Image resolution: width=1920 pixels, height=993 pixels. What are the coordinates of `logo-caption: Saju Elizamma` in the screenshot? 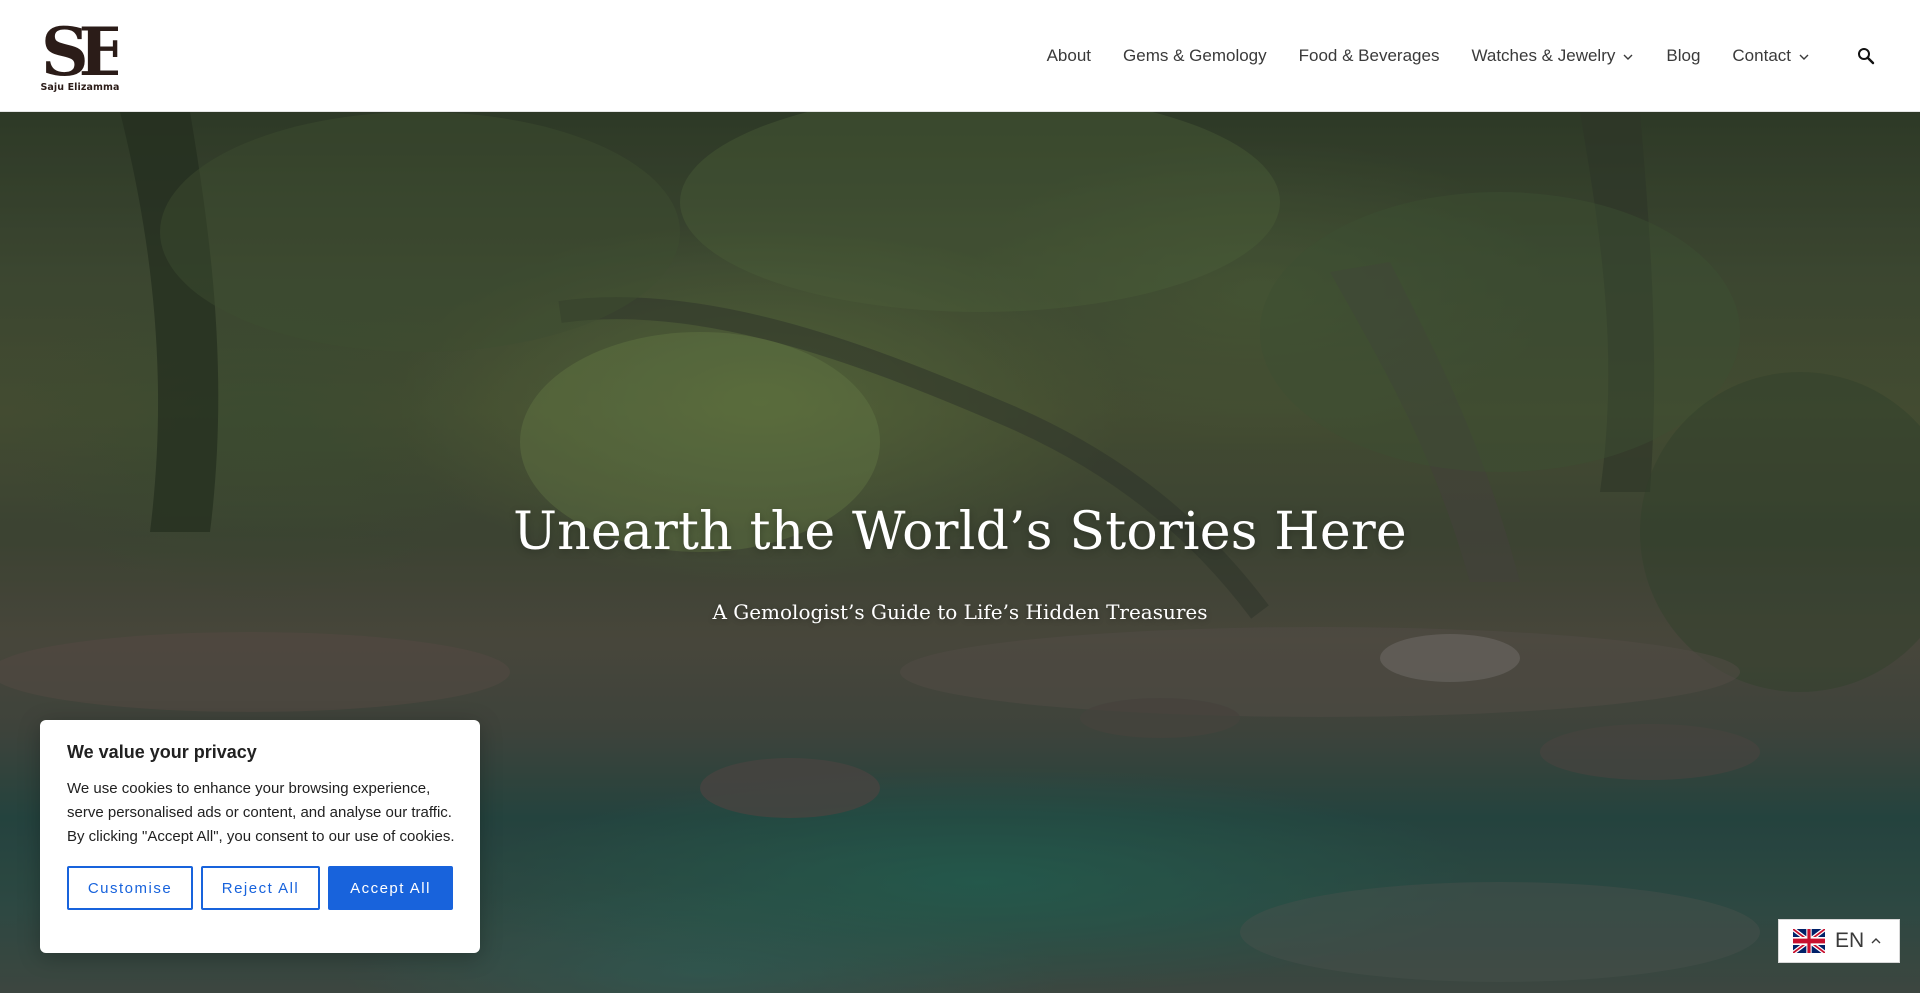 It's located at (80, 87).